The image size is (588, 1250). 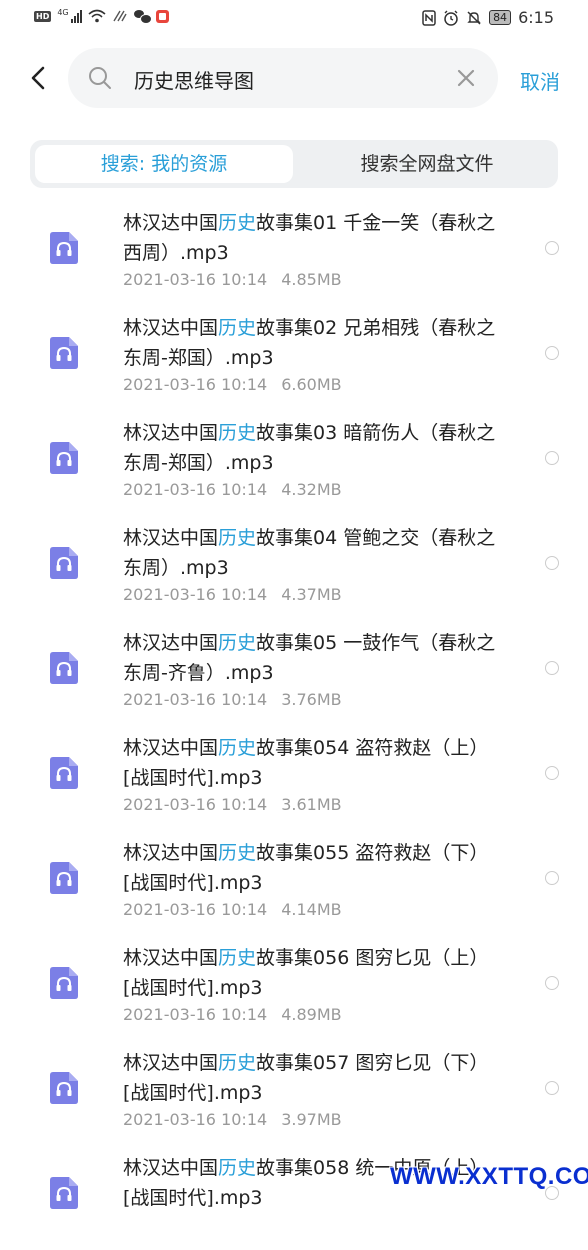 I want to click on file-size: 4.85MB, so click(x=311, y=279).